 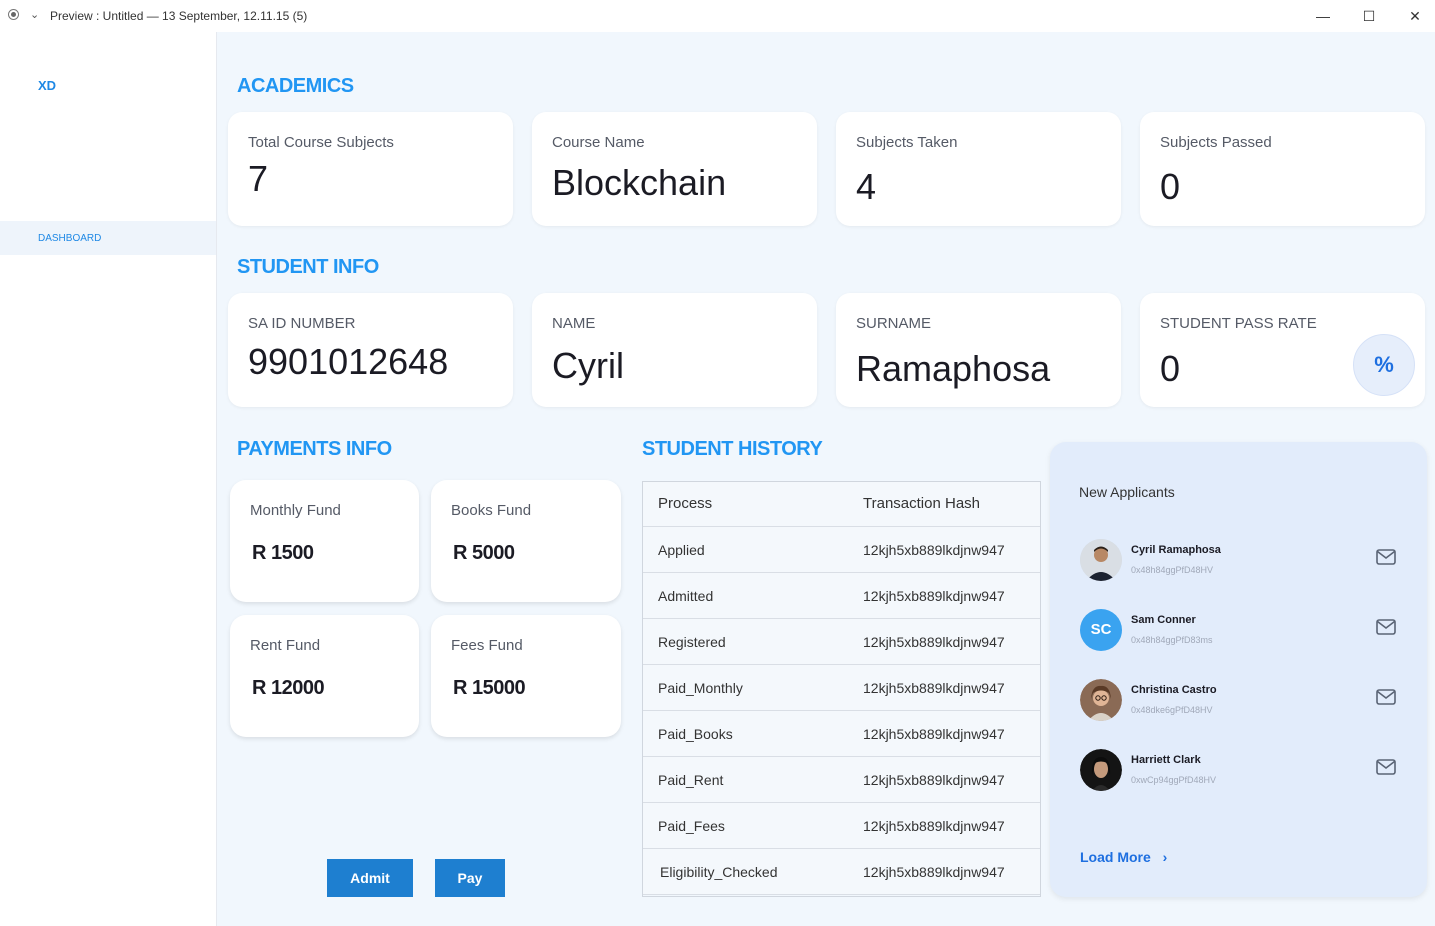 I want to click on applicant-name: Sam Conner, so click(x=1163, y=620).